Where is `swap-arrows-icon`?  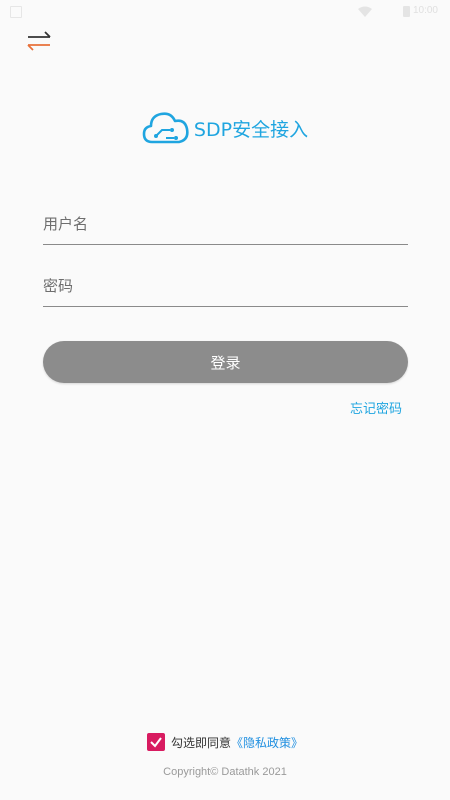 swap-arrows-icon is located at coordinates (39, 41).